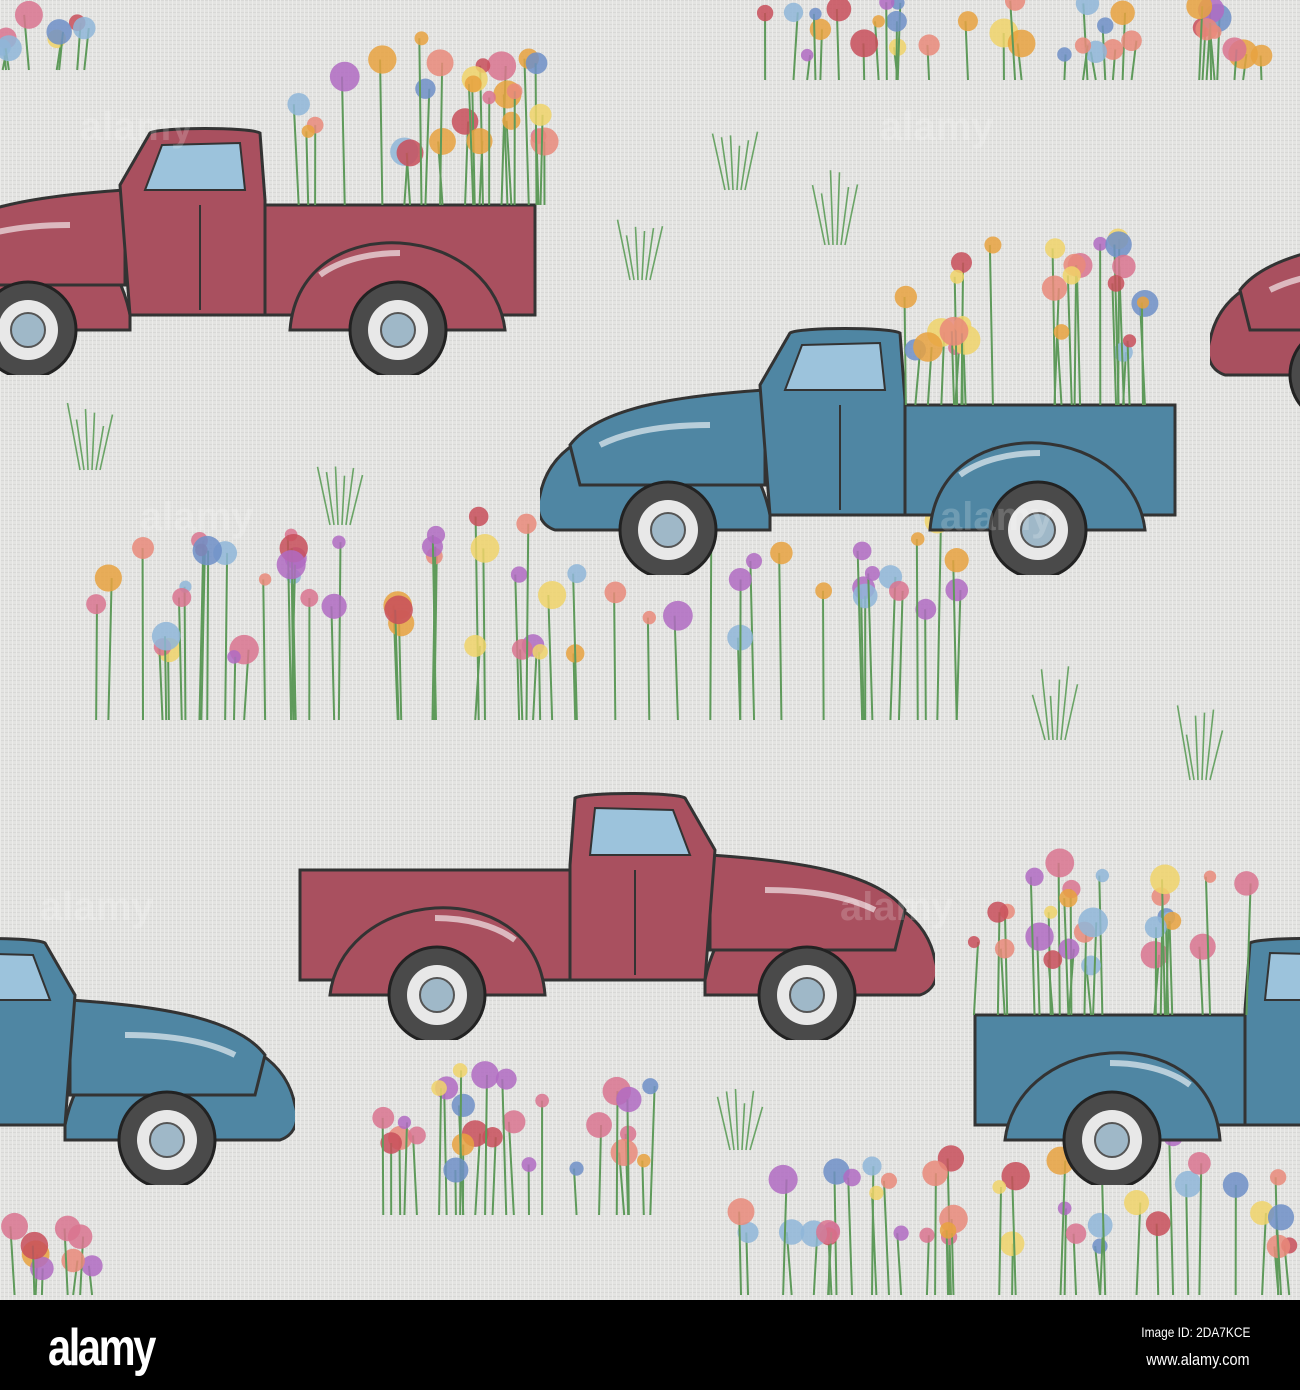  Describe the element at coordinates (1198, 1359) in the screenshot. I see `site-url: www.alamy.com` at that location.